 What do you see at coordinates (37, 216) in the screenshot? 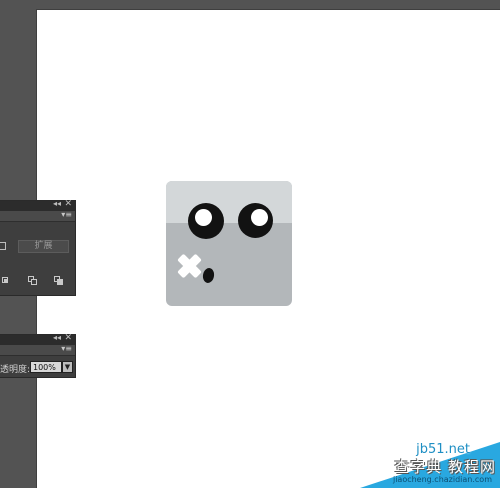
I see `pathfinder-panel-tabbar: ▾≡` at bounding box center [37, 216].